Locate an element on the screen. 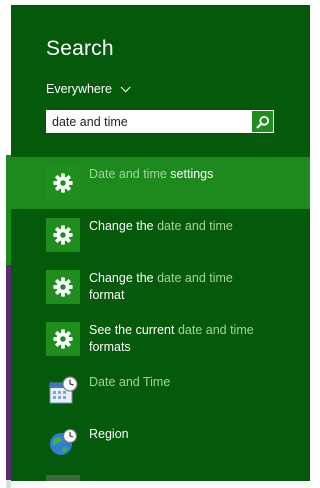 The height and width of the screenshot is (488, 320). chevron-down-icon is located at coordinates (125, 86).